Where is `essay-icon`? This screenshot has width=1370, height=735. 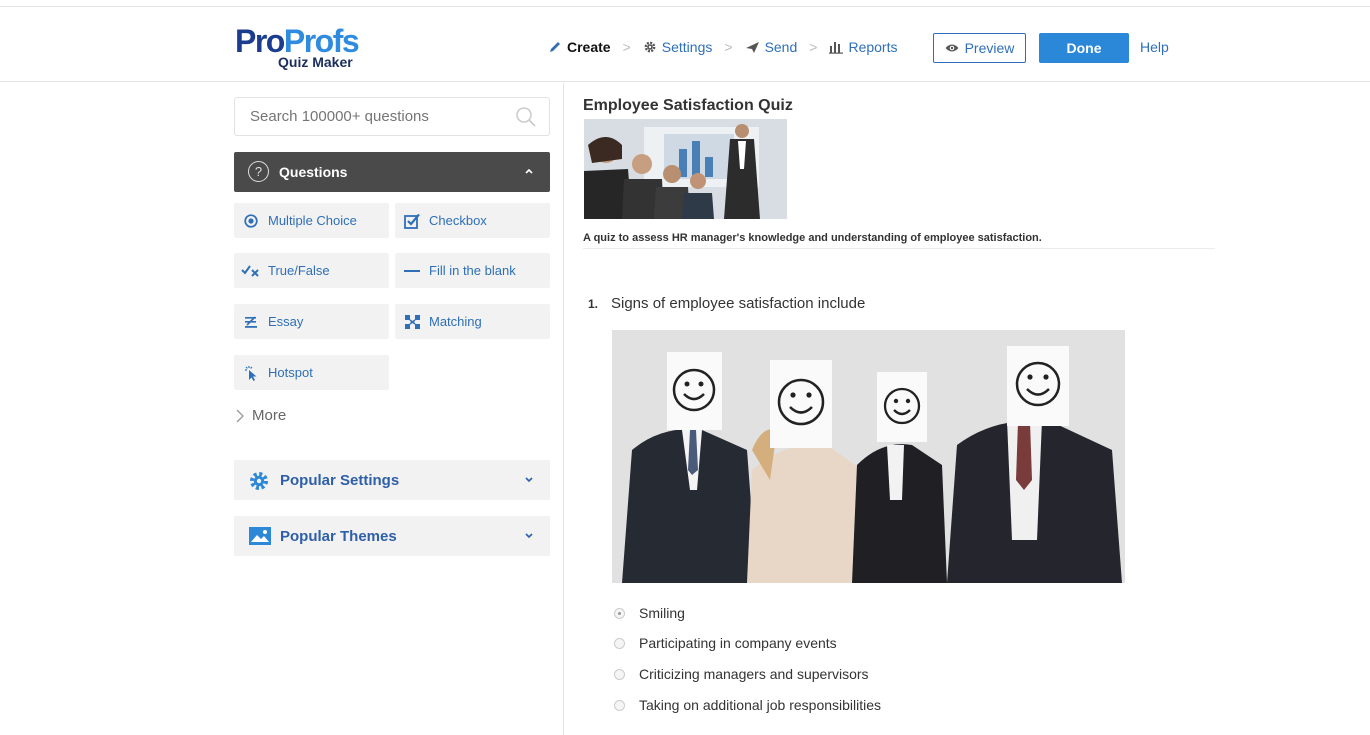 essay-icon is located at coordinates (251, 321).